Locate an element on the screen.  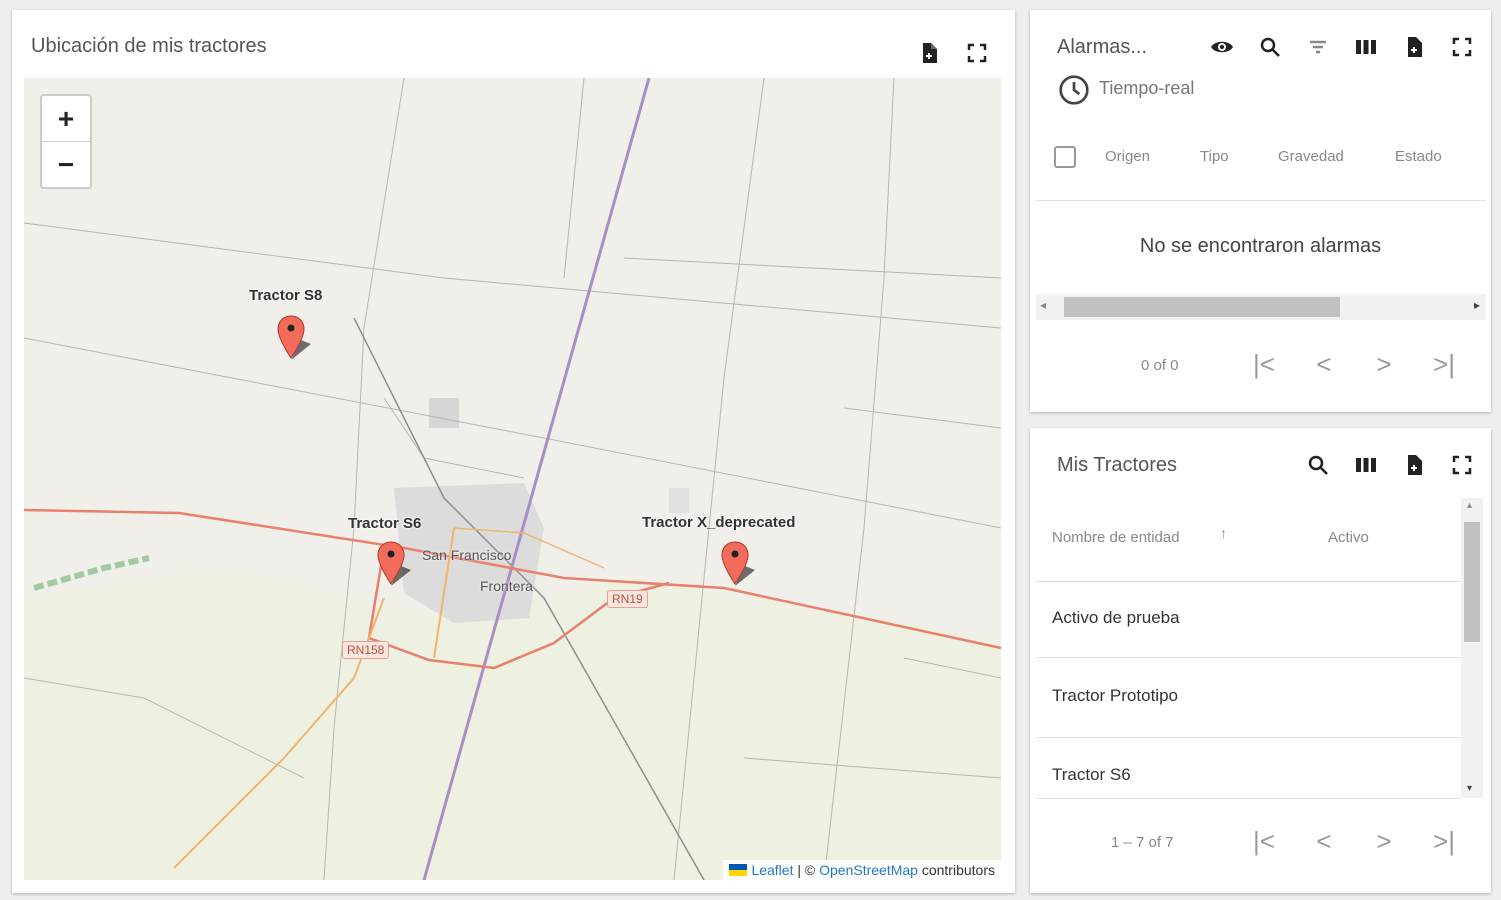
pagination-range: 0 of 0 is located at coordinates (1160, 365).